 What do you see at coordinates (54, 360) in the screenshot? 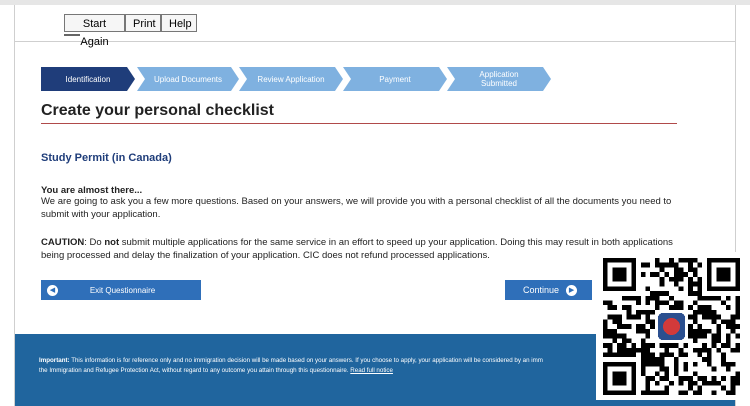
I see `footer-important-label: Important:` at bounding box center [54, 360].